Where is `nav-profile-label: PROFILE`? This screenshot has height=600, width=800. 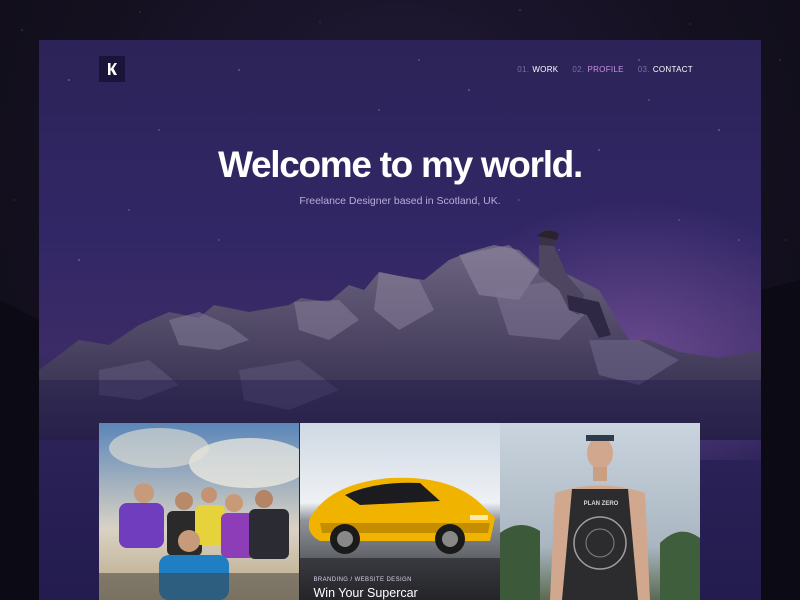
nav-profile-label: PROFILE is located at coordinates (605, 69).